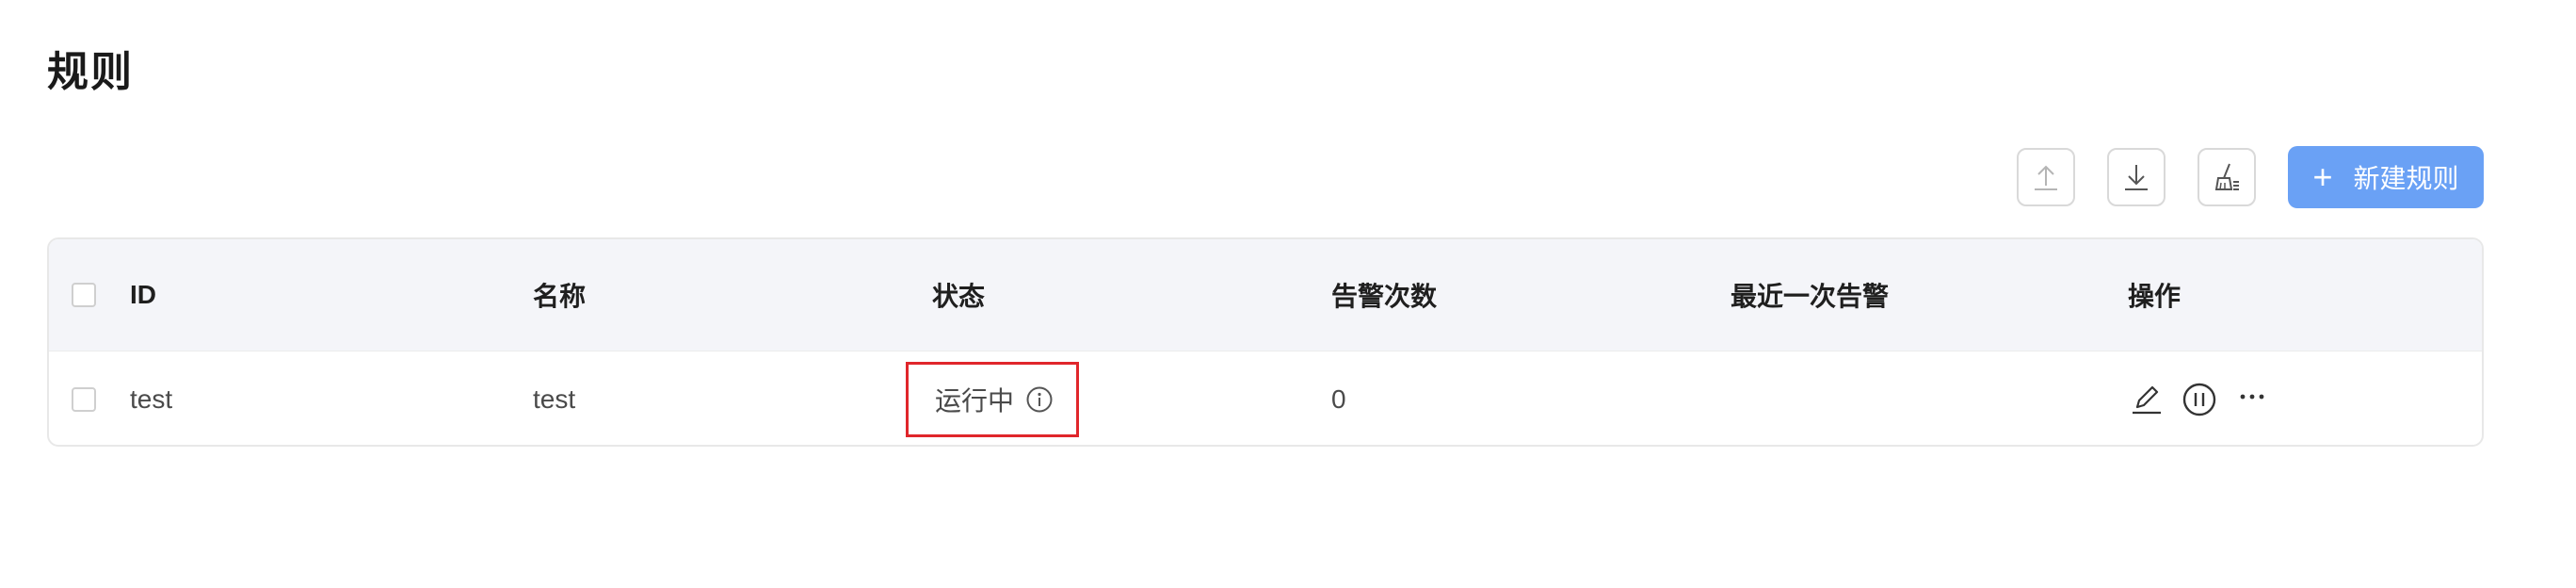 This screenshot has height=588, width=2576. What do you see at coordinates (959, 296) in the screenshot?
I see `column-header-status: 状态` at bounding box center [959, 296].